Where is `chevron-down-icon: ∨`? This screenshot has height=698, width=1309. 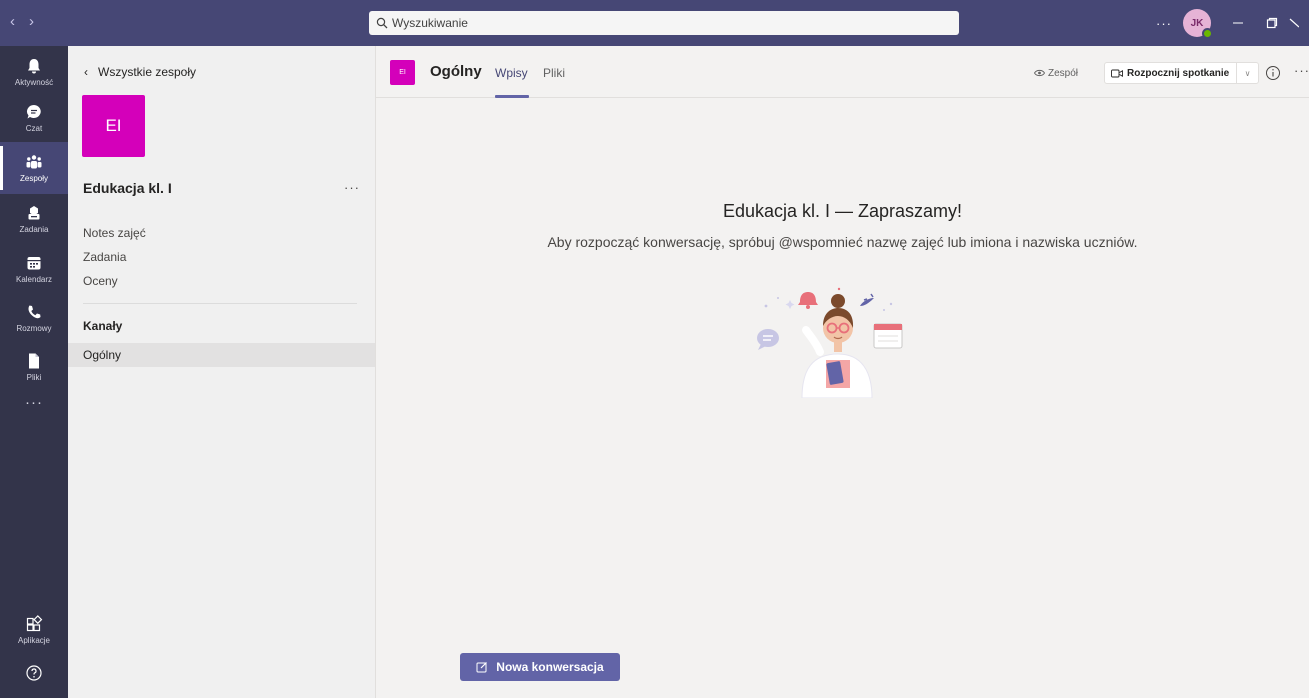
chevron-down-icon: ∨ is located at coordinates (1247, 73).